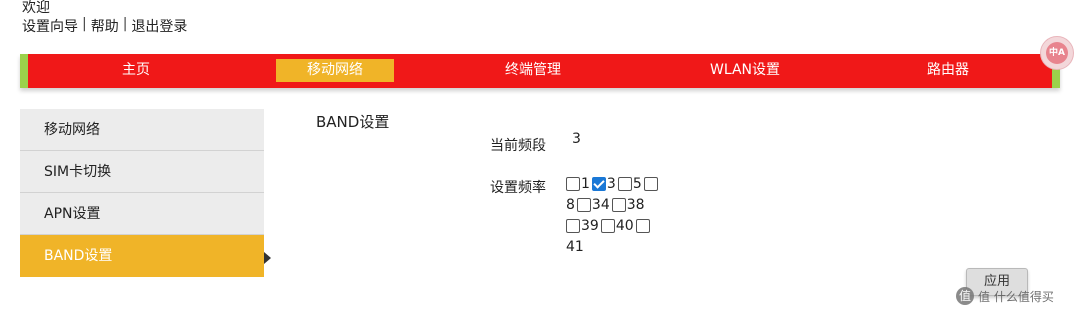 The width and height of the screenshot is (1080, 320). I want to click on band-checkbox-group: 1 3 5 8 34 38 39 40 41, so click(621, 215).